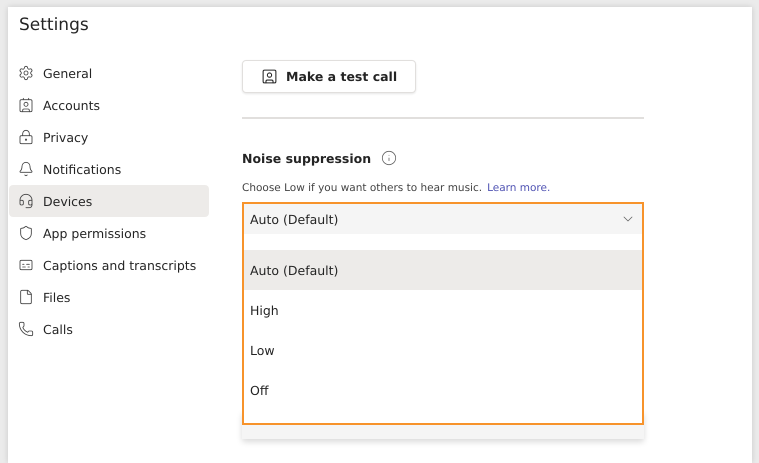  I want to click on sidebar-item: Devices, so click(109, 201).